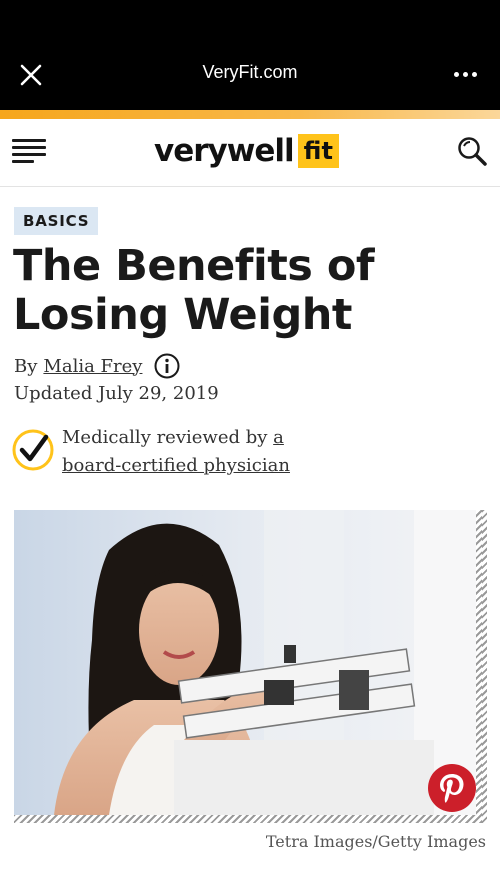 This screenshot has width=500, height=880. Describe the element at coordinates (56, 221) in the screenshot. I see `category-tag: BASICS` at that location.